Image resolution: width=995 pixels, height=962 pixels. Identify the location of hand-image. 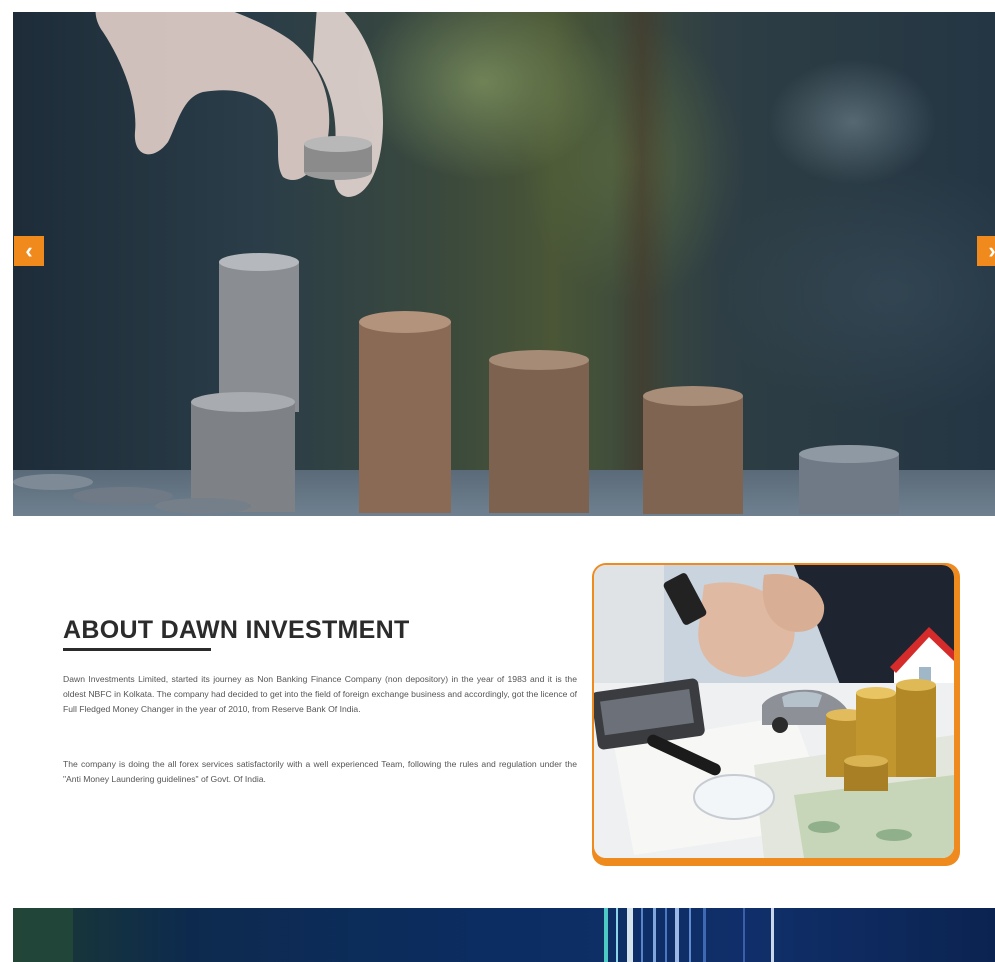
(239, 104).